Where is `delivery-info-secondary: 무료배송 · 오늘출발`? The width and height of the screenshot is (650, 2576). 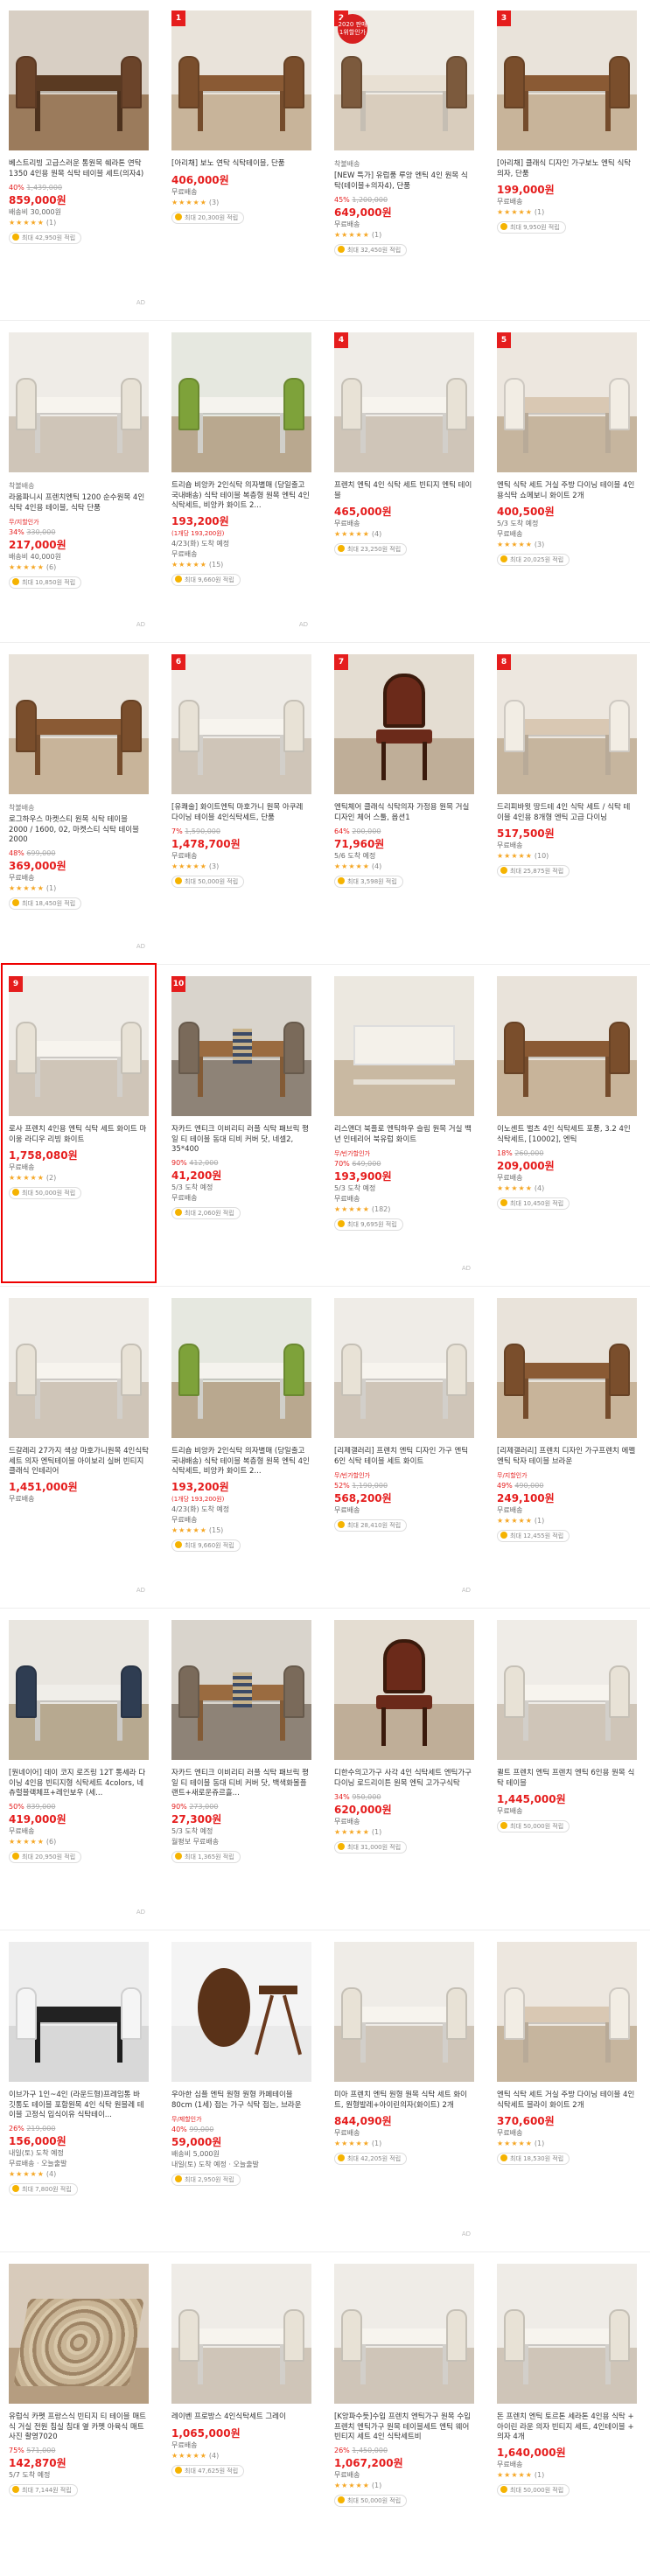
delivery-info-secondary: 무료배송 · 오늘출발 is located at coordinates (38, 2164).